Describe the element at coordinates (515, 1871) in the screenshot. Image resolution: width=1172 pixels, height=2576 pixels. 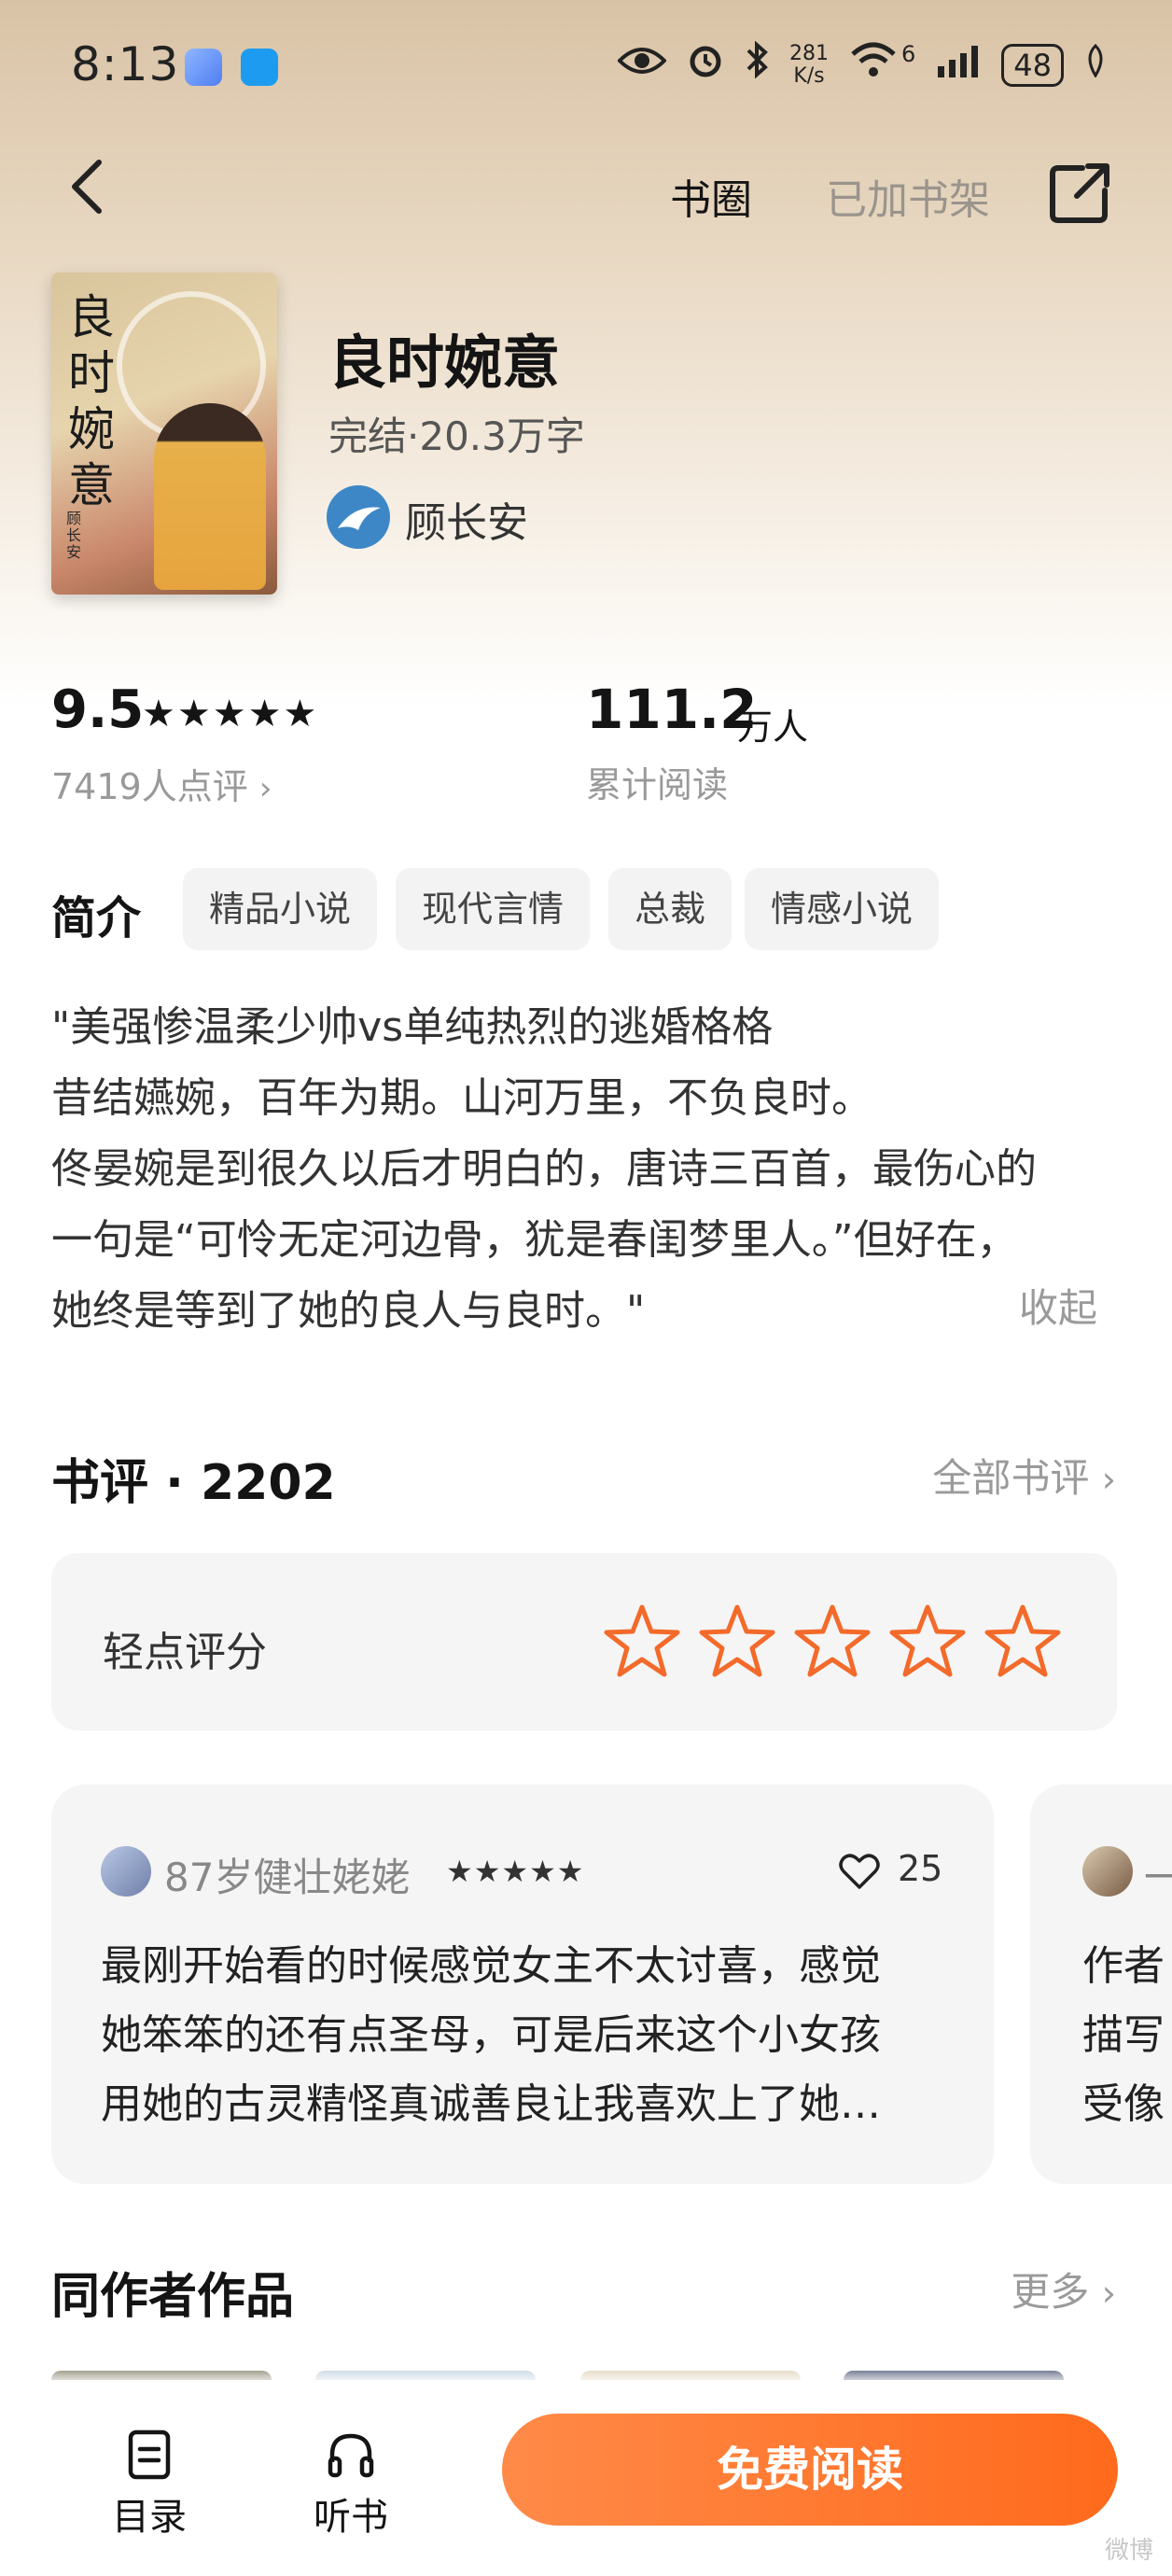
I see `reviewer-stars: ★★★★★` at that location.